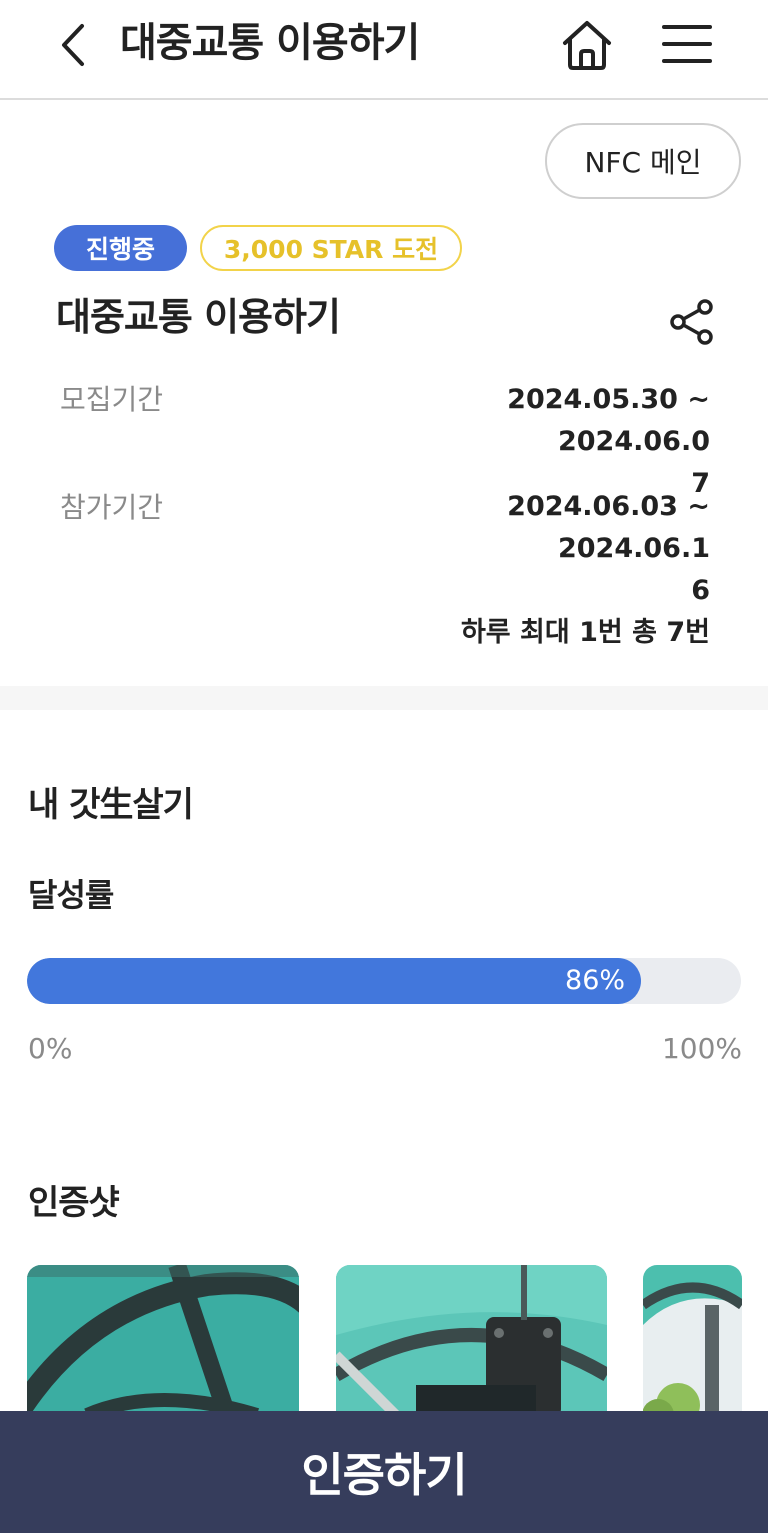 This screenshot has width=768, height=1533. I want to click on participate-period-label: 참가기간, so click(112, 507).